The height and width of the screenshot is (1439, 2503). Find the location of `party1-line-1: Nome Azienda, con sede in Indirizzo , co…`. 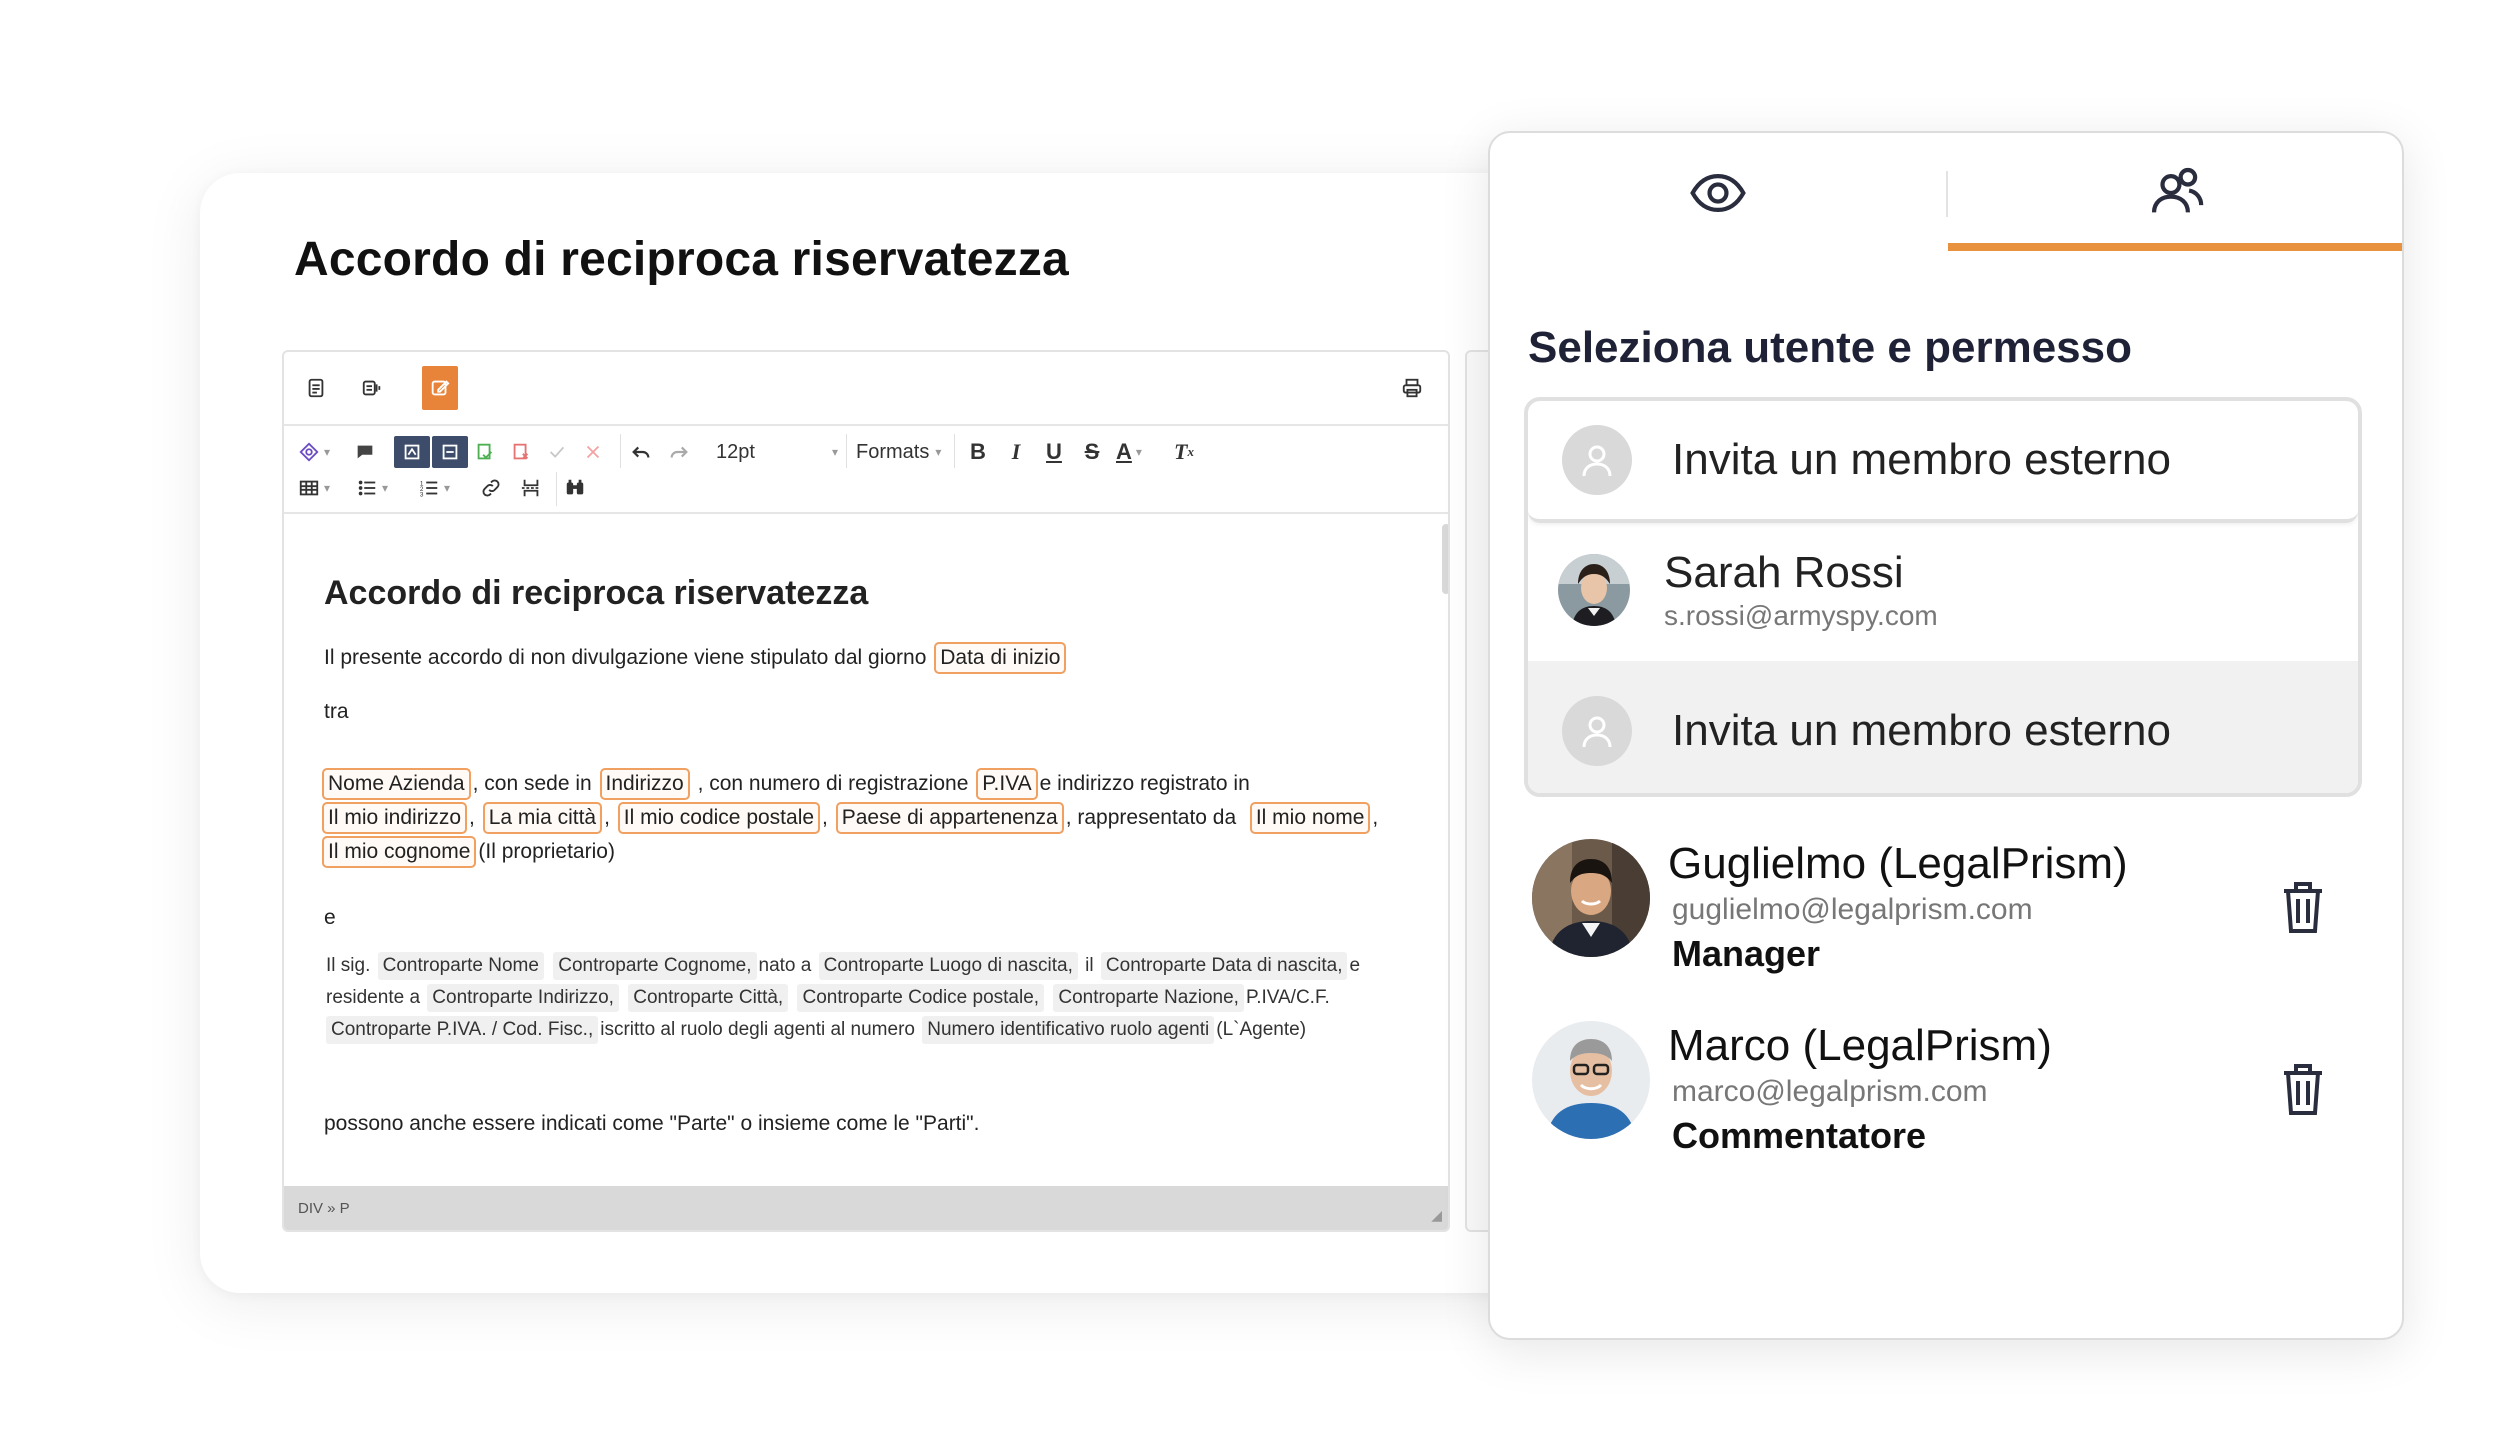

party1-line-1: Nome Azienda, con sede in Indirizzo , co… is located at coordinates (786, 784).